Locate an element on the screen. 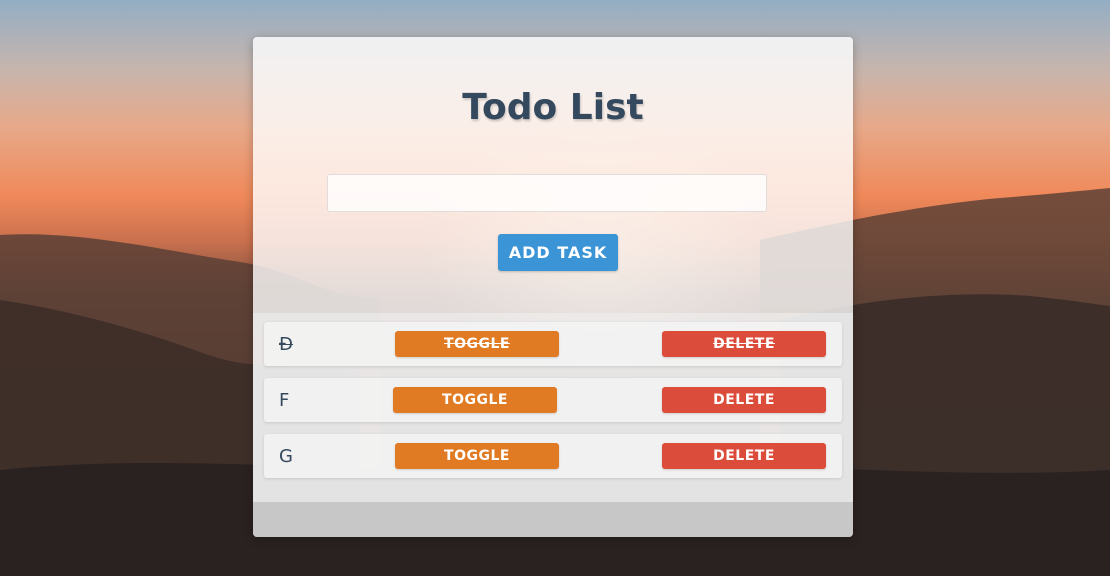  page-title: Todo List is located at coordinates (553, 107).